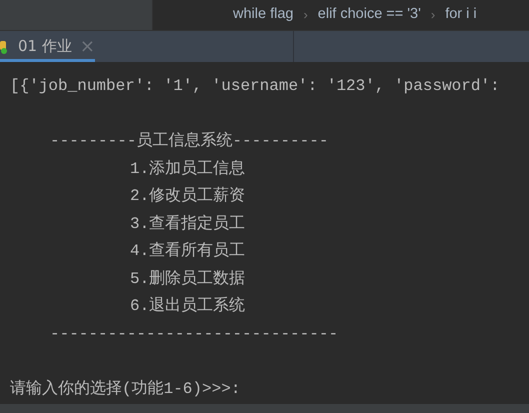 This screenshot has height=413, width=529. I want to click on menu-divider-text: ---------员工信息系统----------, so click(189, 141).